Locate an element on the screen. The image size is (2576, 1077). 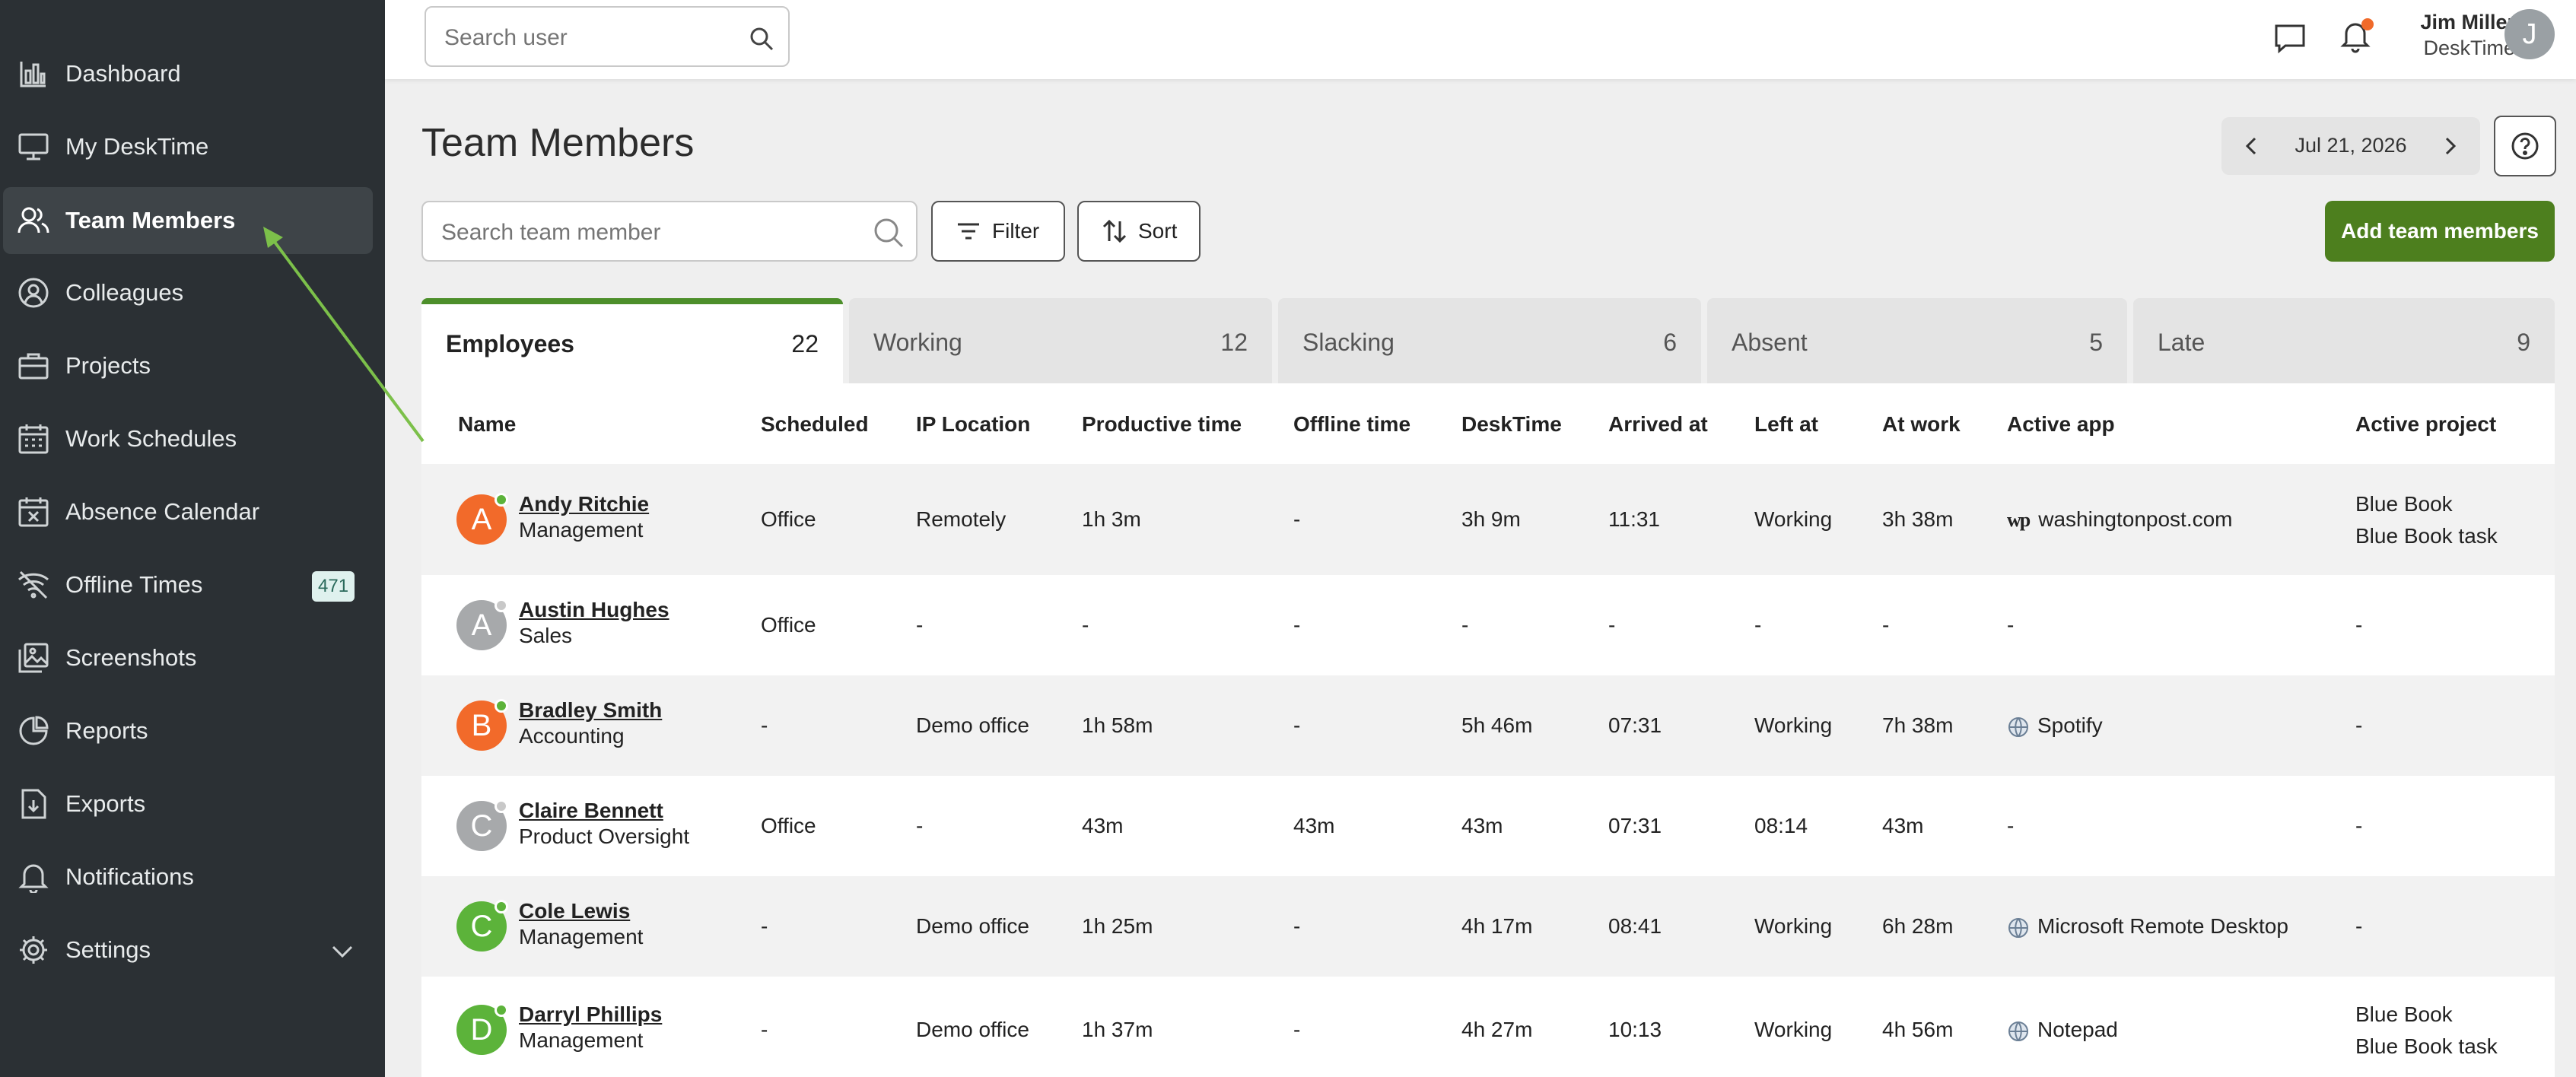
column-header: At work is located at coordinates (1921, 424).